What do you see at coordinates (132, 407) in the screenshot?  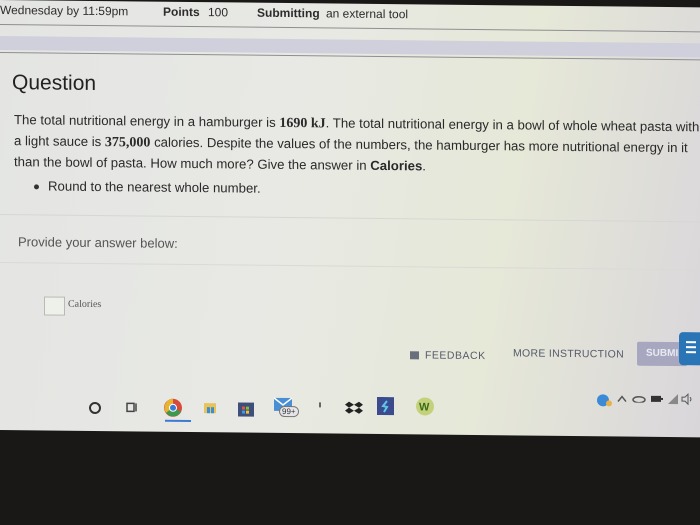 I see `task-view-icon` at bounding box center [132, 407].